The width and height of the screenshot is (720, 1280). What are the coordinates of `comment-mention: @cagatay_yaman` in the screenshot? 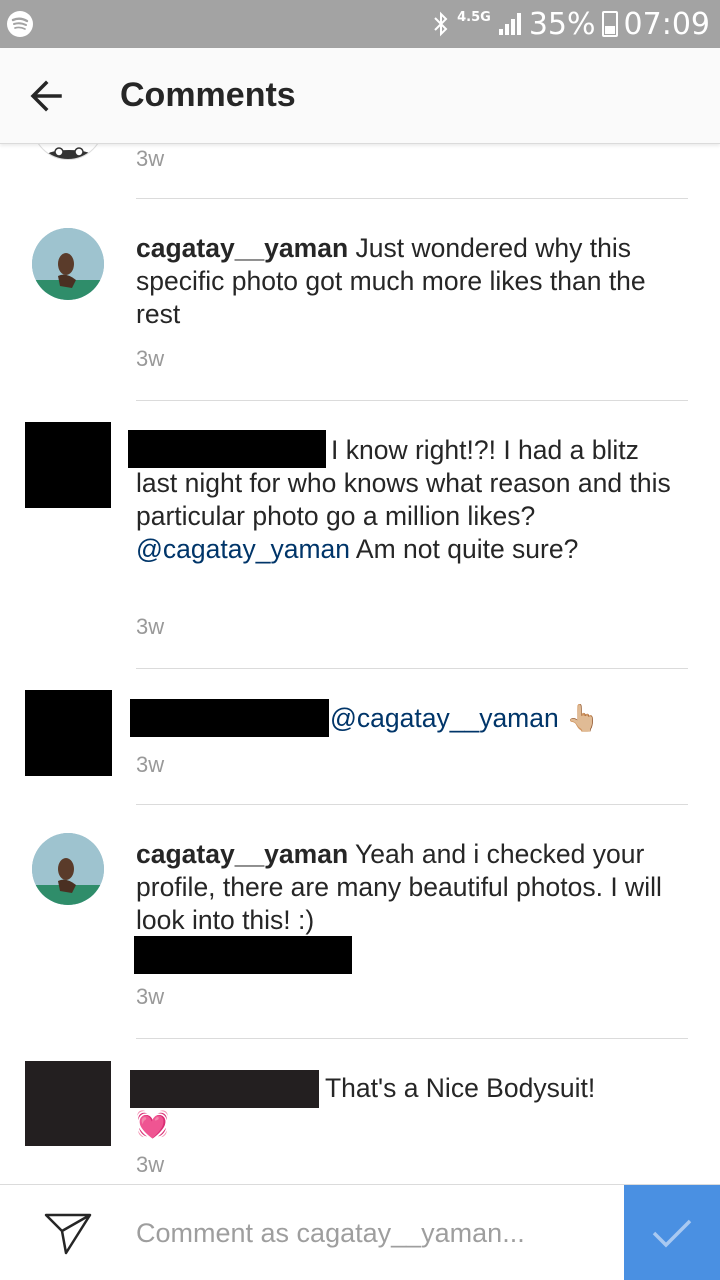 It's located at (243, 549).